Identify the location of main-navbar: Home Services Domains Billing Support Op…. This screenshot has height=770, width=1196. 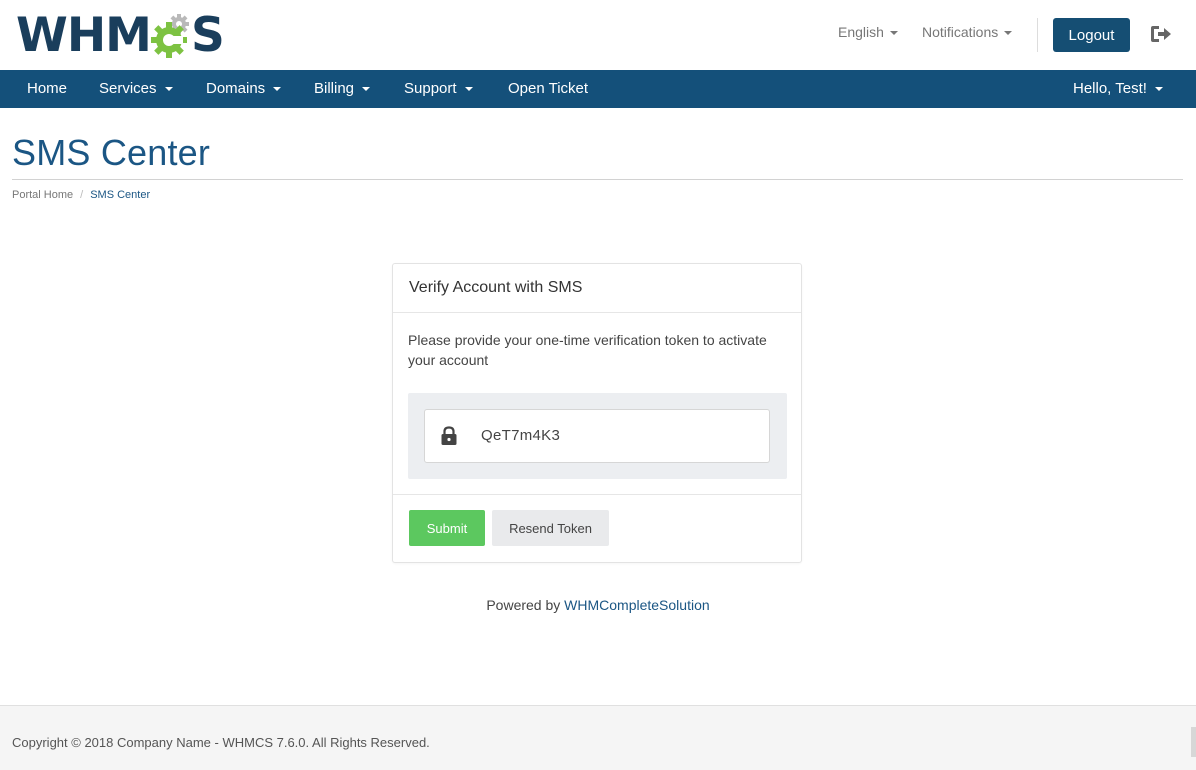
(598, 89).